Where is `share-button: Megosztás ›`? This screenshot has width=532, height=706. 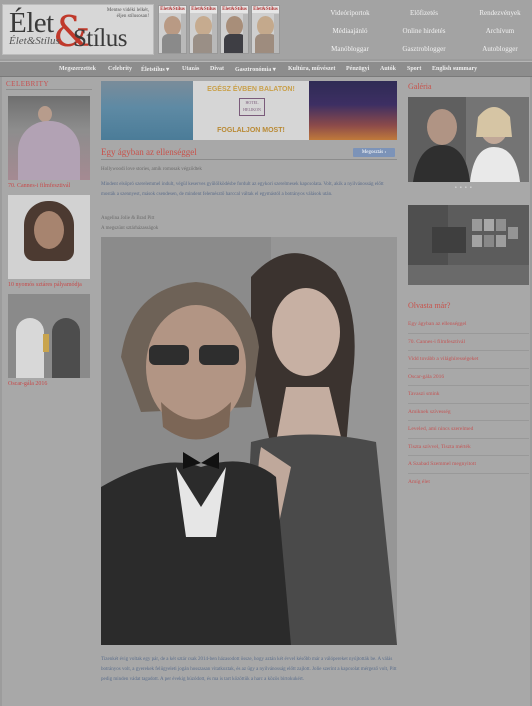
share-button: Megosztás › is located at coordinates (374, 152).